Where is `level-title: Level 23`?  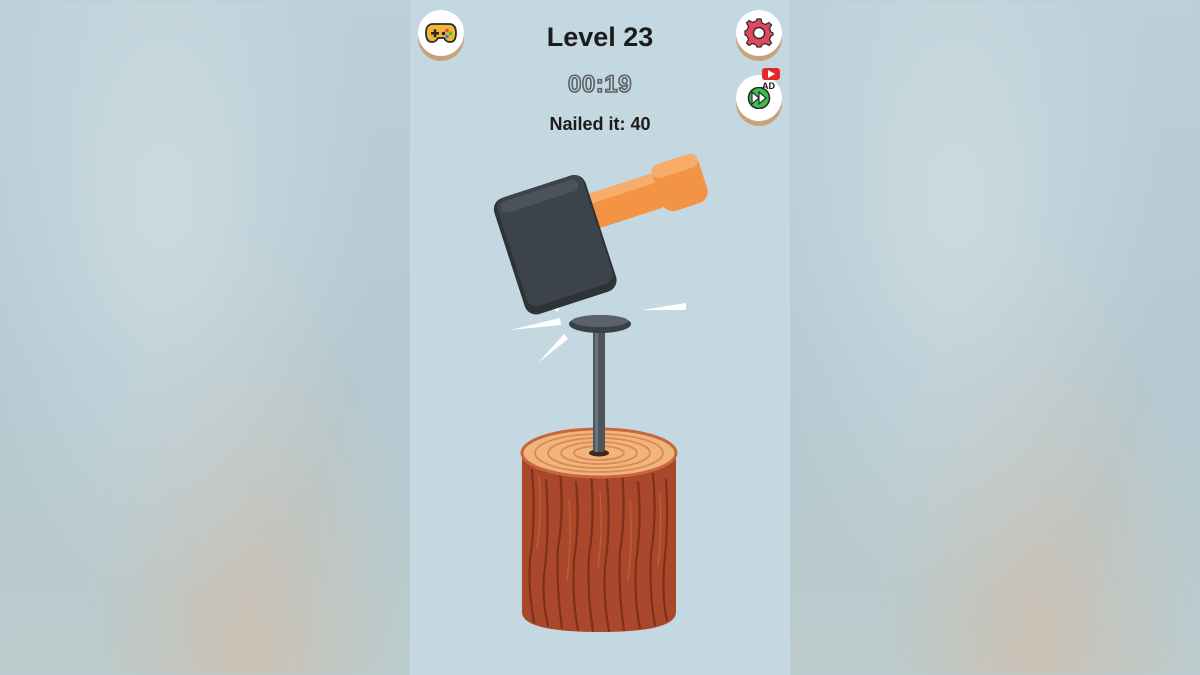 level-title: Level 23 is located at coordinates (600, 37).